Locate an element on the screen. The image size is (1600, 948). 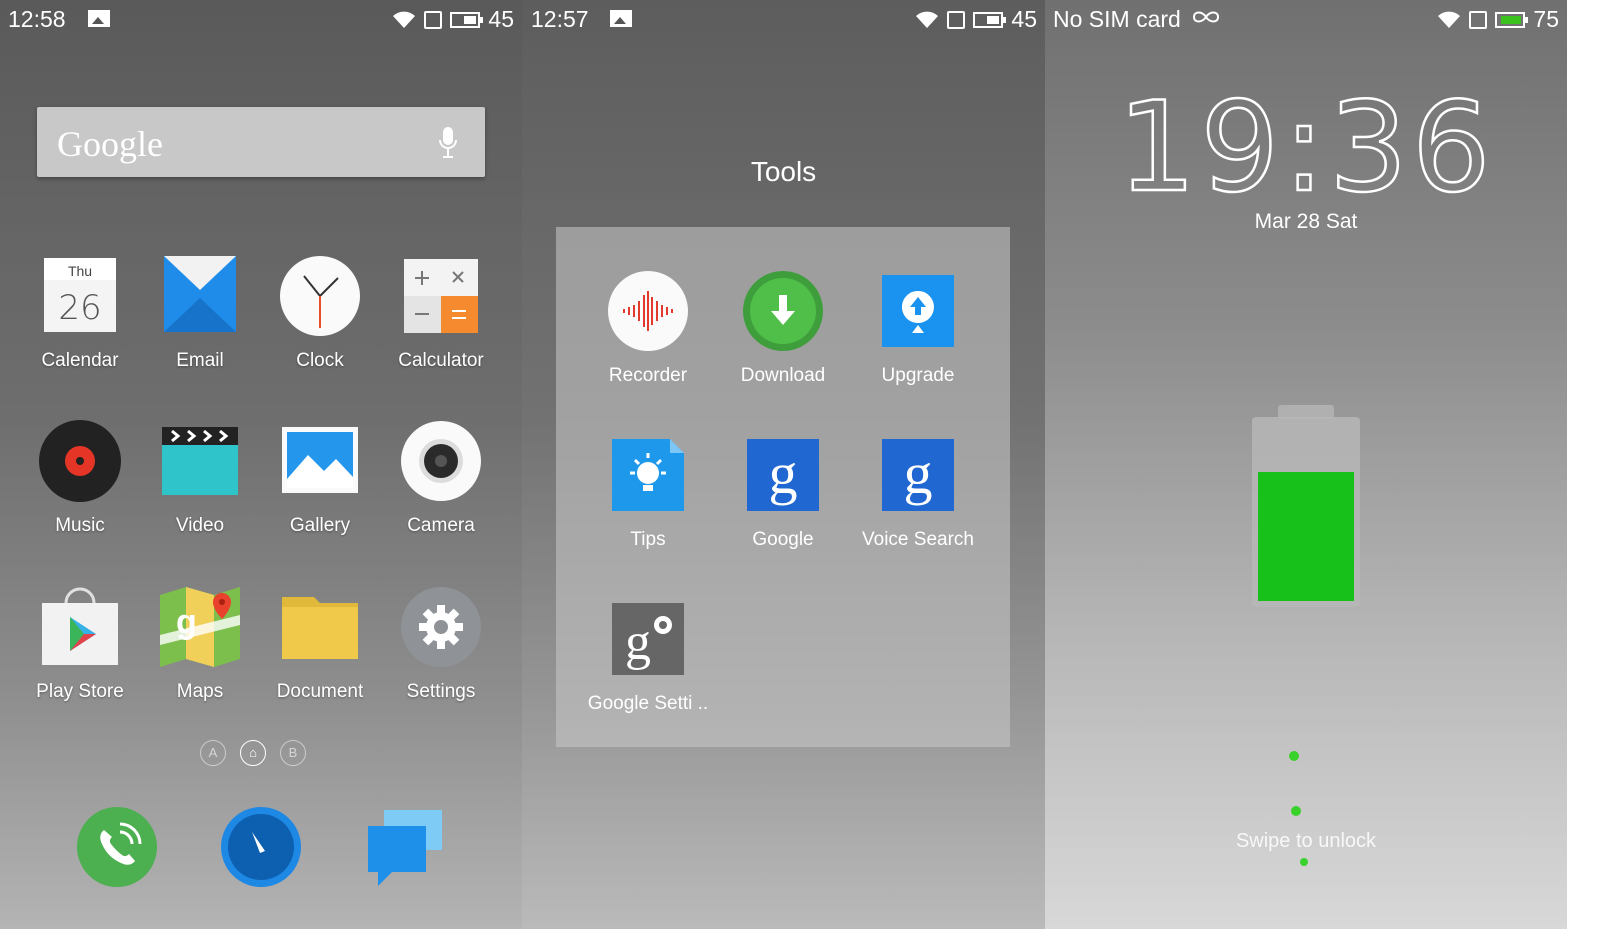
app-label: Email is located at coordinates (200, 360).